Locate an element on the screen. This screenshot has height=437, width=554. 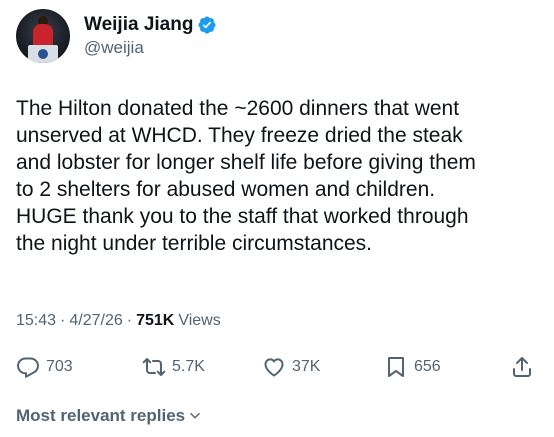
replies-sort-dropdown: Most relevant replies is located at coordinates (109, 416).